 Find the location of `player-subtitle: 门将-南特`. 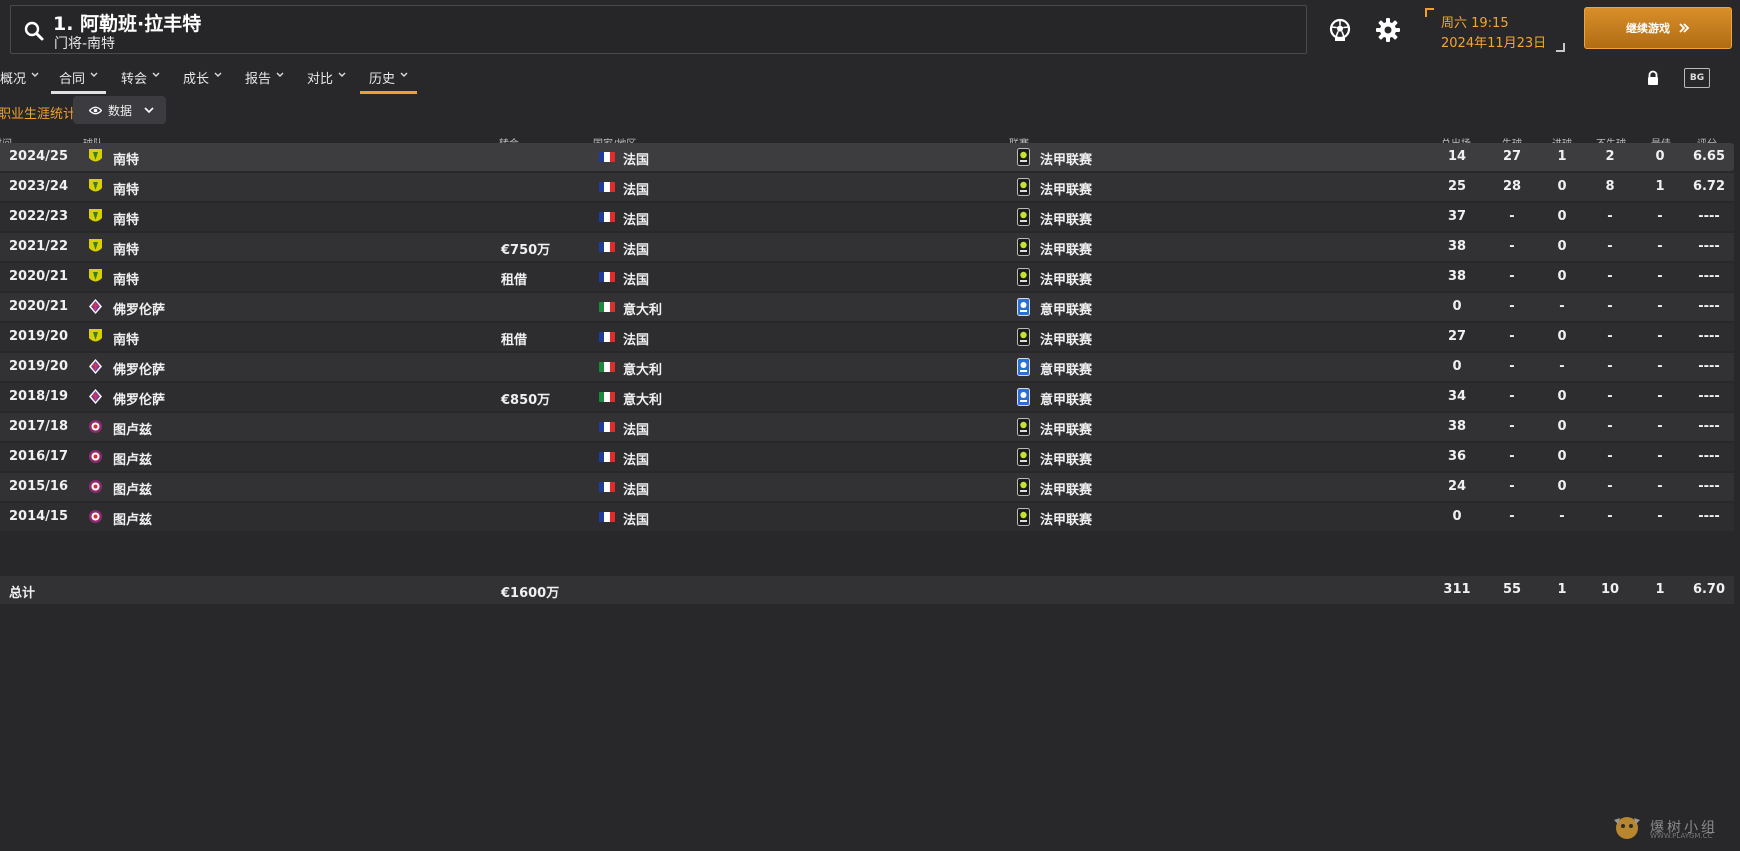

player-subtitle: 门将-南特 is located at coordinates (85, 44).